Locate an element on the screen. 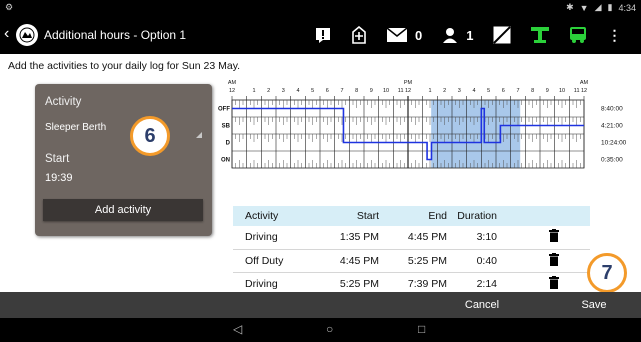 This screenshot has height=342, width=641. status-row-label: SB is located at coordinates (226, 127).